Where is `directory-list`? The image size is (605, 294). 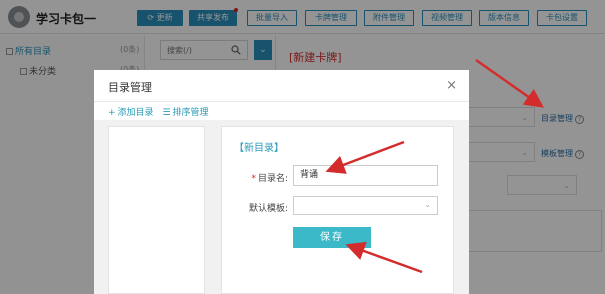 directory-list is located at coordinates (156, 210).